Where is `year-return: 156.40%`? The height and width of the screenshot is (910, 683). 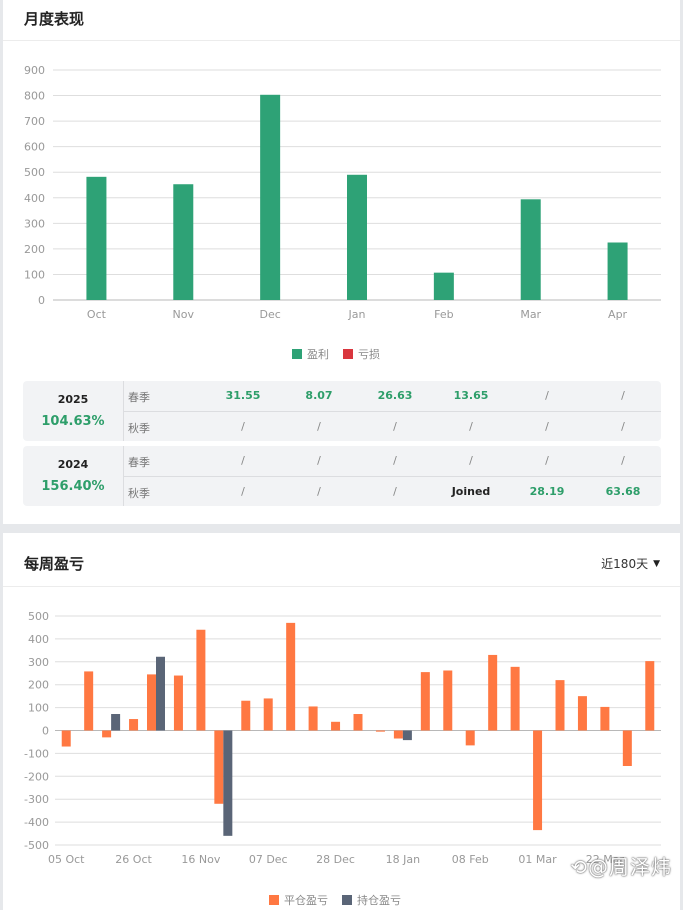
year-return: 156.40% is located at coordinates (73, 486).